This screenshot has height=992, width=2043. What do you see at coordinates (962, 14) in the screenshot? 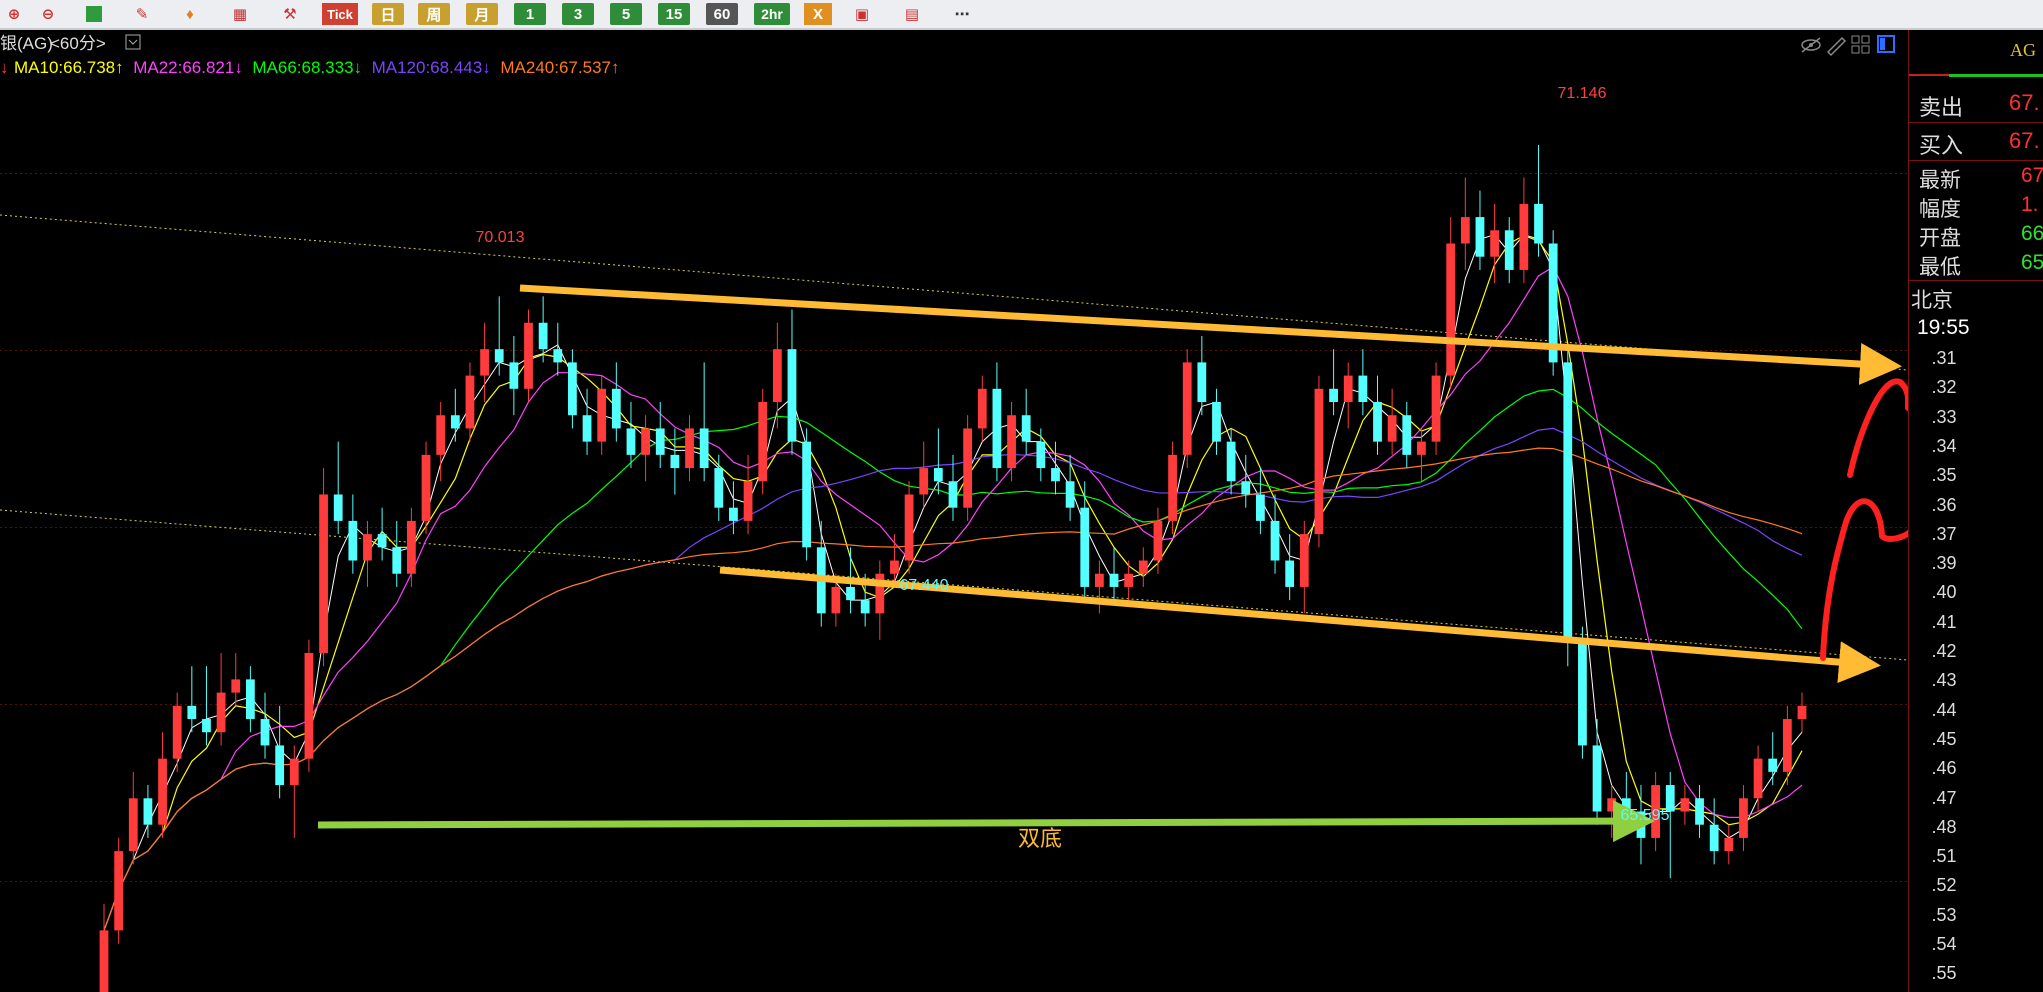
I see `more-button: ⋯` at bounding box center [962, 14].